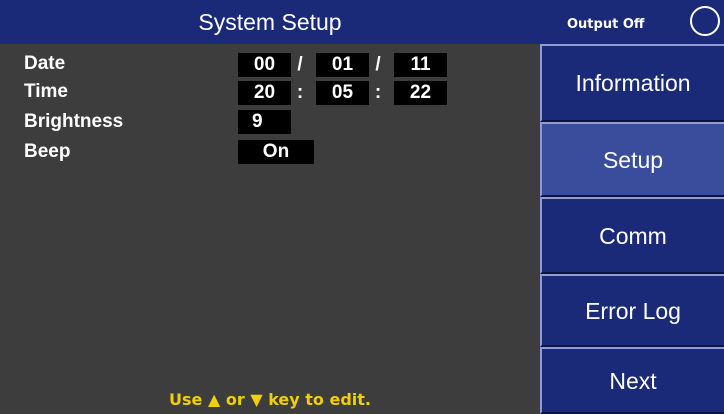 The image size is (724, 414). What do you see at coordinates (276, 152) in the screenshot?
I see `beep-field: On` at bounding box center [276, 152].